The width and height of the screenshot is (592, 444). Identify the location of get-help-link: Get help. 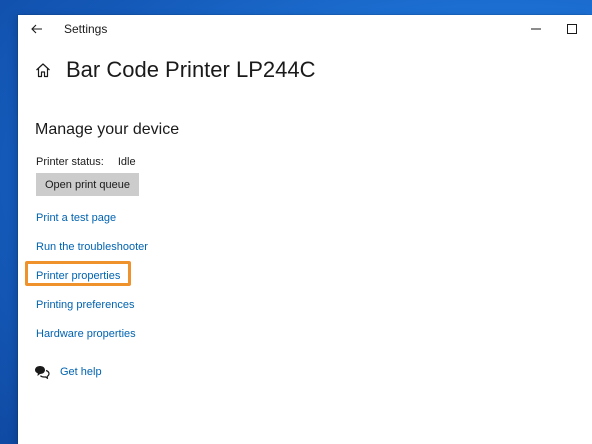
(68, 372).